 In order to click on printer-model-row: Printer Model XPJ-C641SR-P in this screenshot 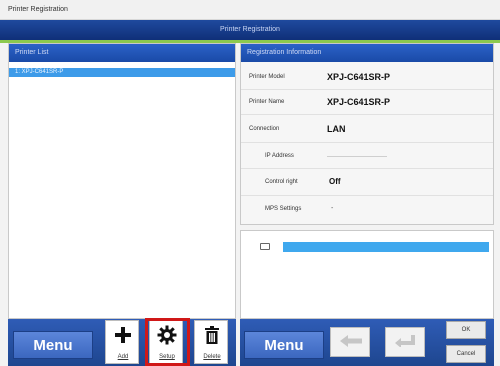, I will do `click(367, 77)`.